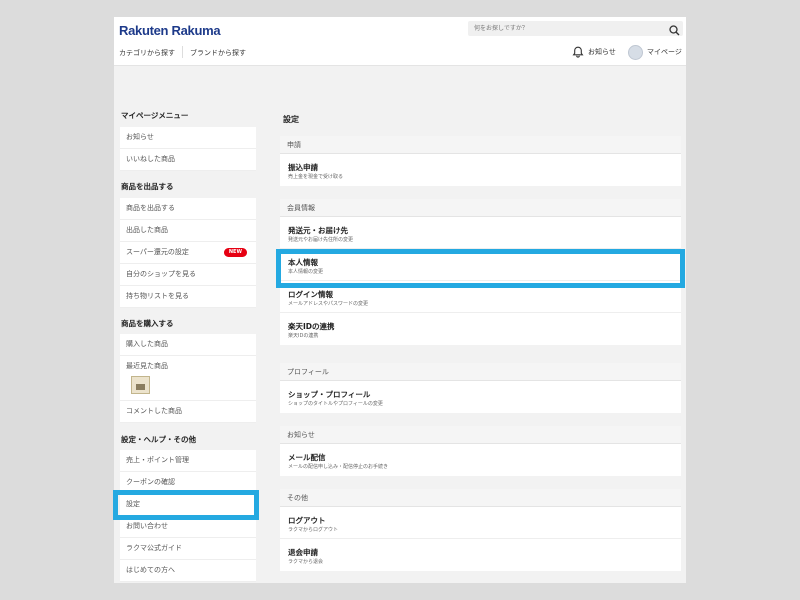 Image resolution: width=800 pixels, height=600 pixels. I want to click on page-title: 設定, so click(291, 119).